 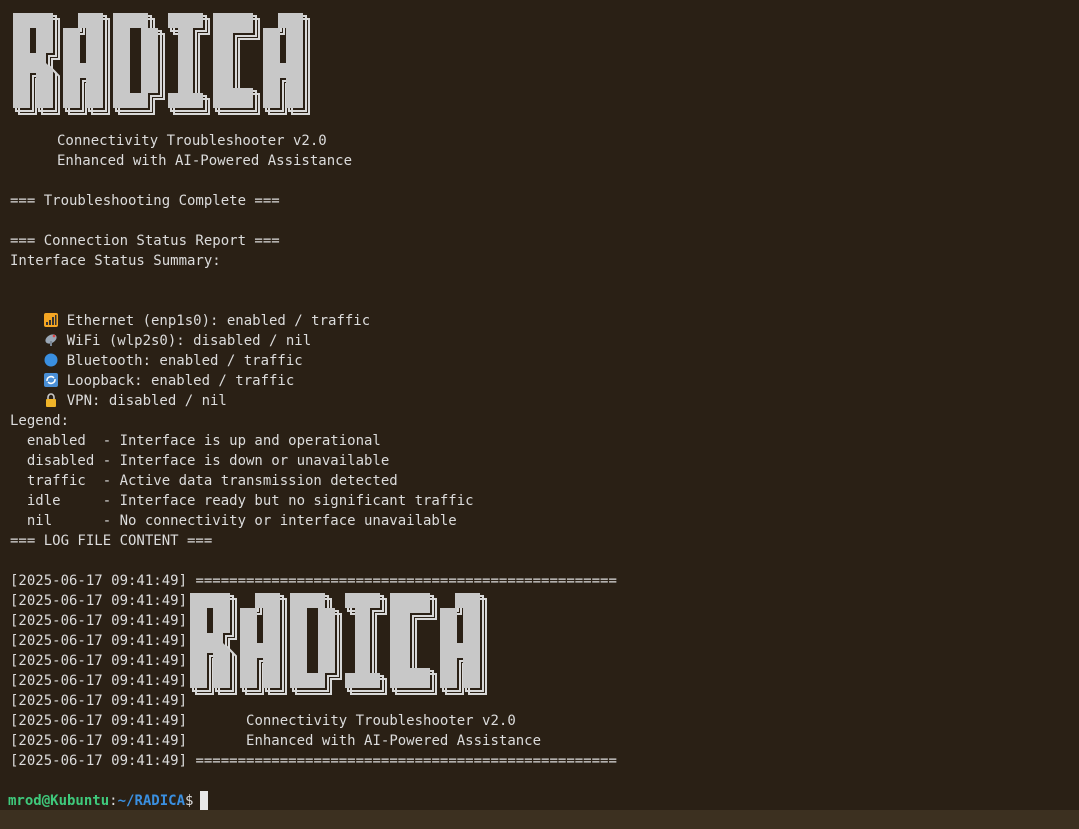 What do you see at coordinates (338, 644) in the screenshot?
I see `radica-log-logo-art` at bounding box center [338, 644].